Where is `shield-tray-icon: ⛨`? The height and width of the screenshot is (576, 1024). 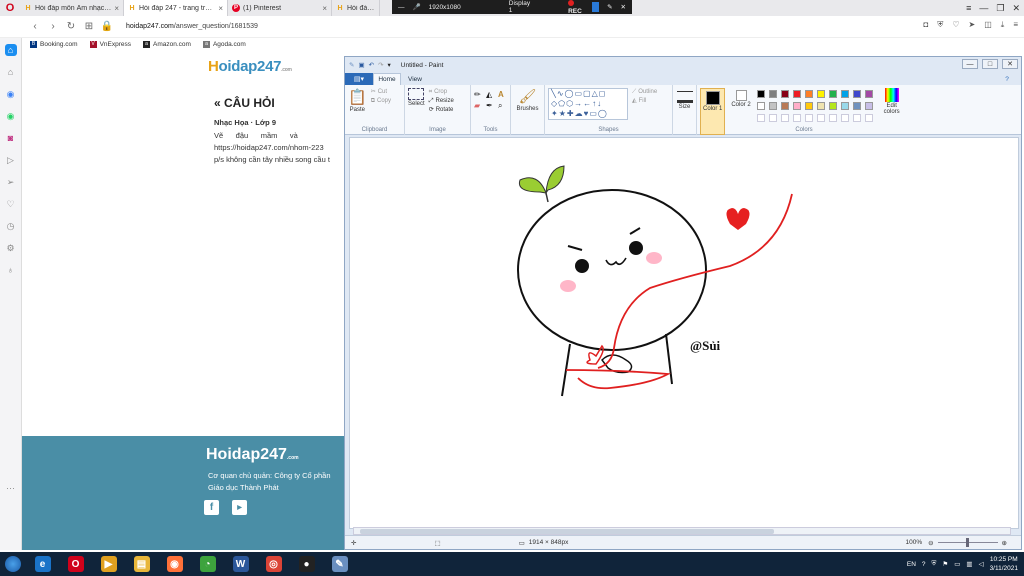
shield-tray-icon: ⛨ is located at coordinates (934, 564).